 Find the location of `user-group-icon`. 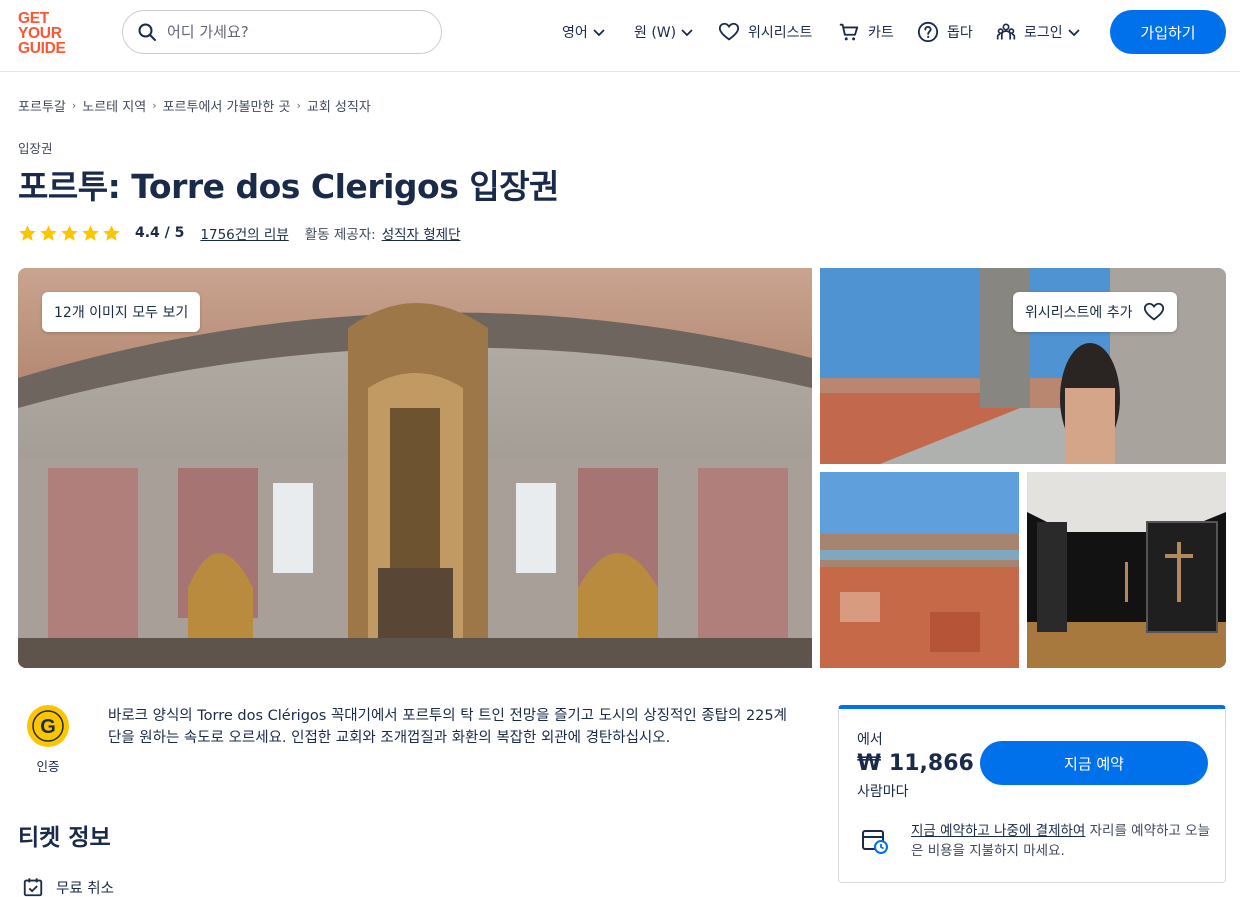

user-group-icon is located at coordinates (1006, 31).